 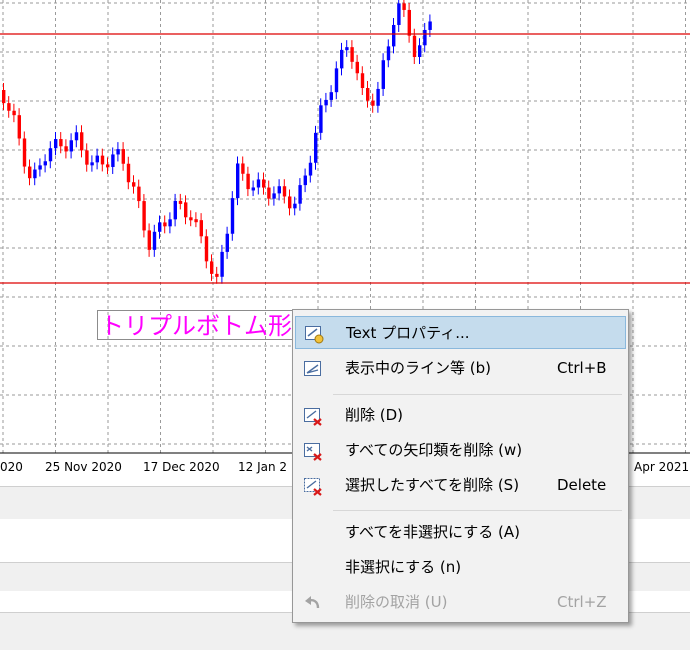 I want to click on menu-item-delete-arrows: すべての矢印類を削除 (w), so click(x=460, y=450).